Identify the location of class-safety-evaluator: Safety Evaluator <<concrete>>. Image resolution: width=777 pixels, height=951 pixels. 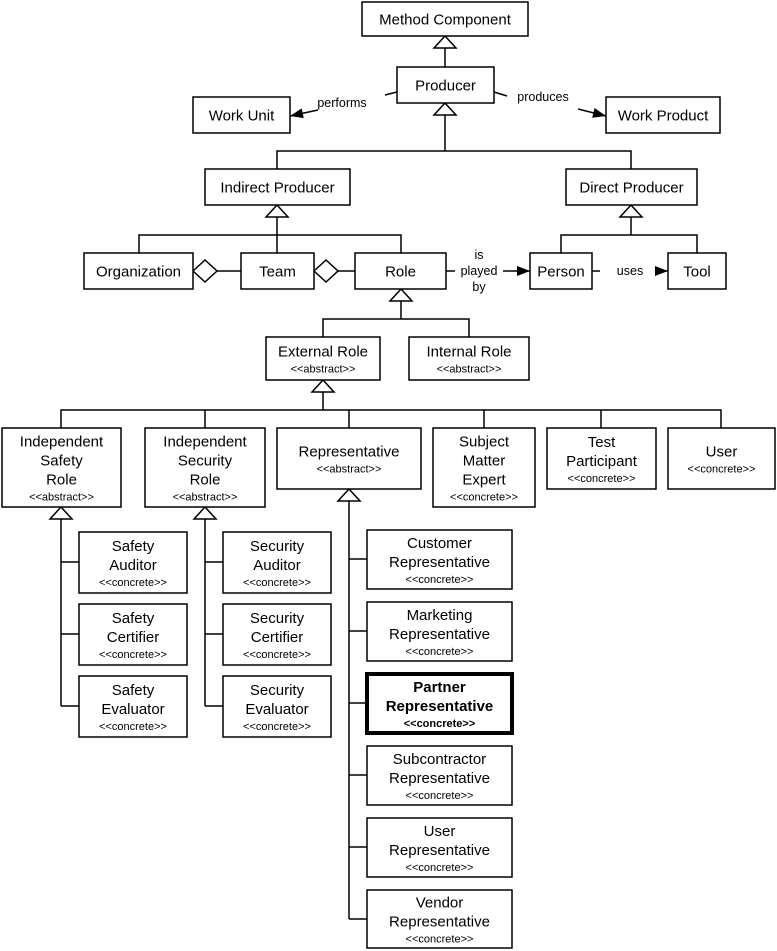
(133, 706).